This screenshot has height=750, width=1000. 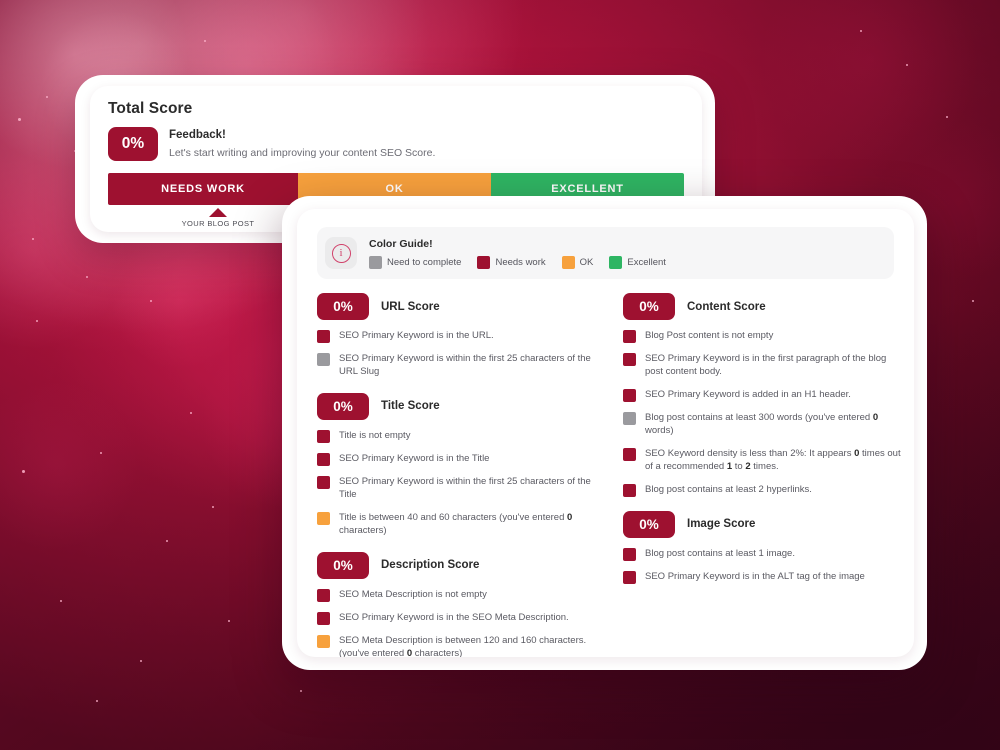 I want to click on checklist-item-text: Blog Post content is not empty, so click(x=709, y=335).